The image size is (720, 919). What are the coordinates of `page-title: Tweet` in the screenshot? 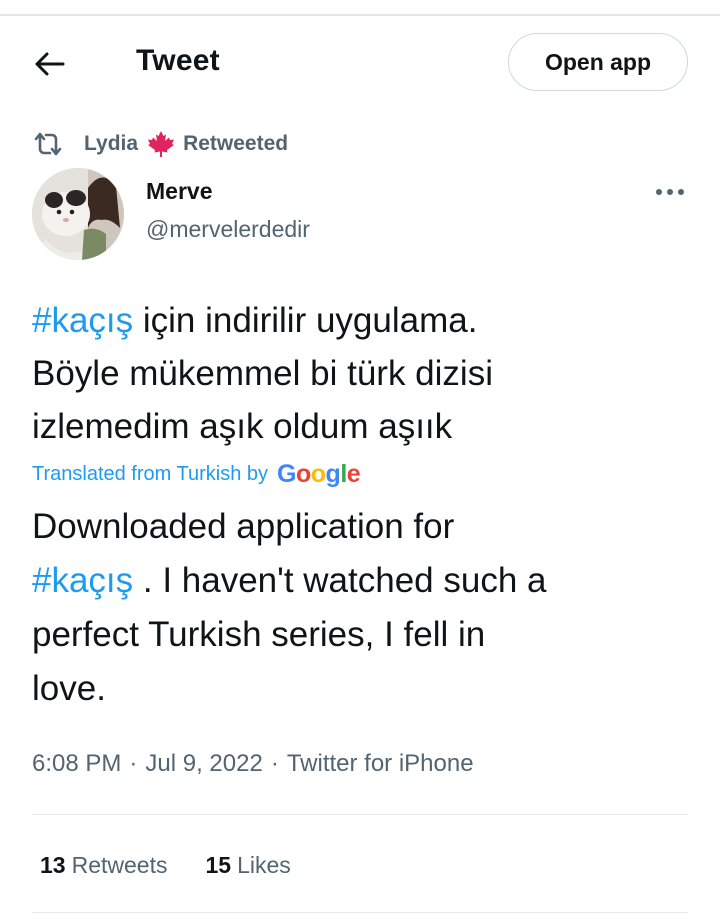 It's located at (178, 60).